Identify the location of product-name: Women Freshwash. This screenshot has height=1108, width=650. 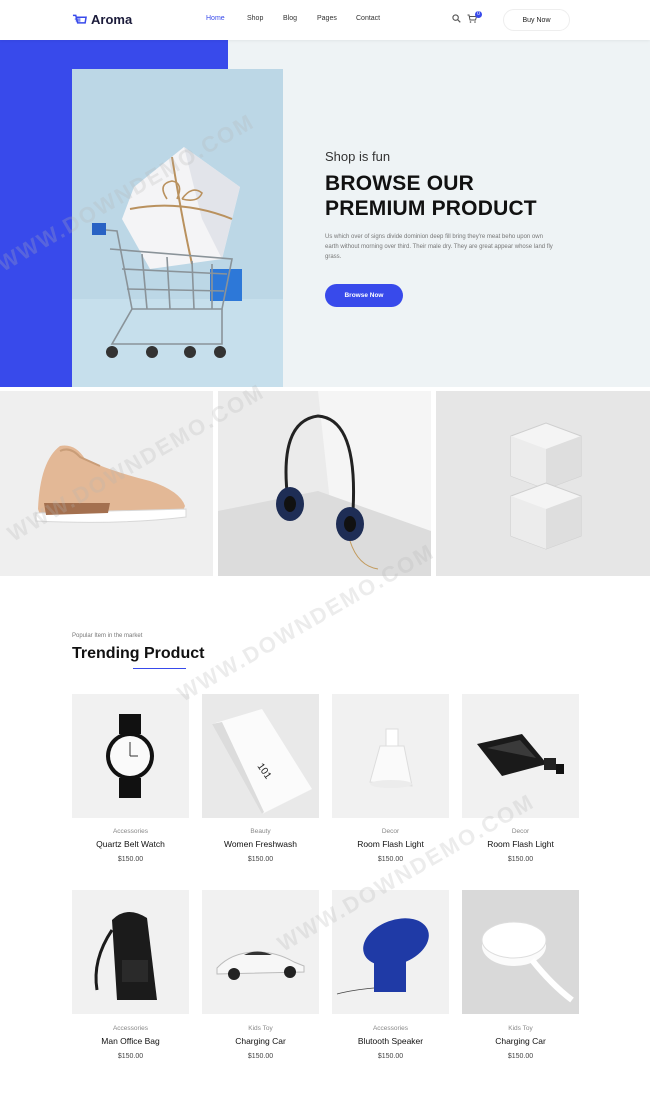
(260, 844).